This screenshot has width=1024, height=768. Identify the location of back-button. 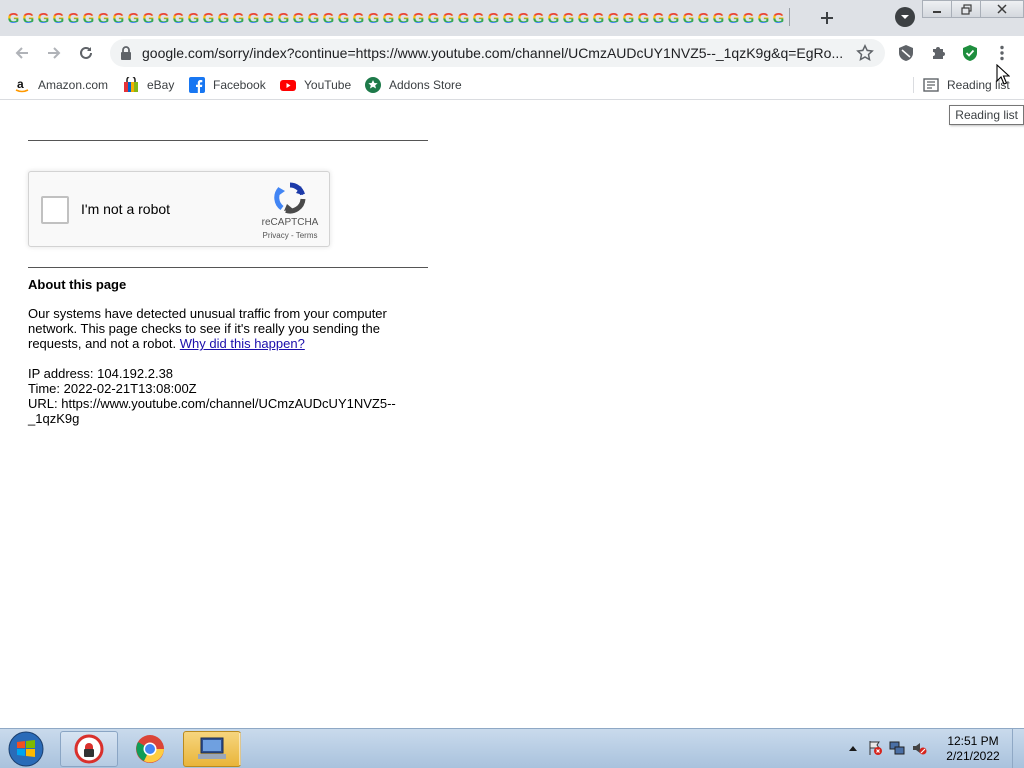
(22, 53).